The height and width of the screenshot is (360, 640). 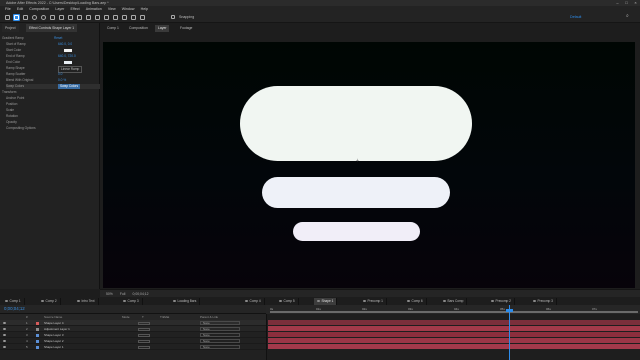 What do you see at coordinates (187, 17) in the screenshot?
I see `snapping-label: Snapping` at bounding box center [187, 17].